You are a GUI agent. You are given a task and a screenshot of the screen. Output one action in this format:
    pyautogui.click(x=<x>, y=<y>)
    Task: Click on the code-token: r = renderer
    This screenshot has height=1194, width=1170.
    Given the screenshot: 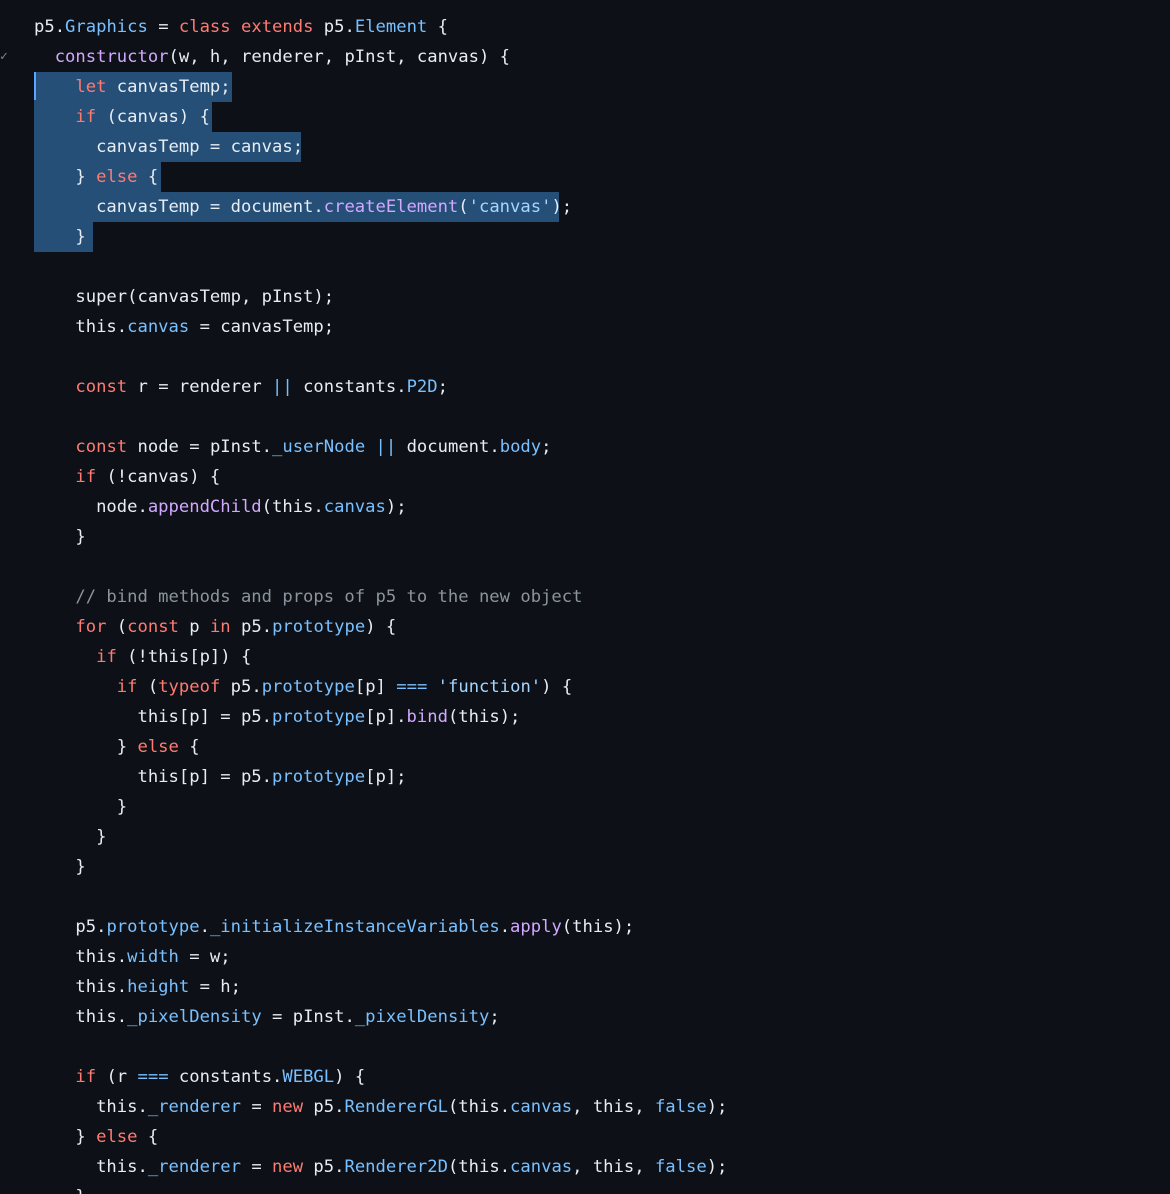 What is the action you would take?
    pyautogui.click(x=200, y=387)
    